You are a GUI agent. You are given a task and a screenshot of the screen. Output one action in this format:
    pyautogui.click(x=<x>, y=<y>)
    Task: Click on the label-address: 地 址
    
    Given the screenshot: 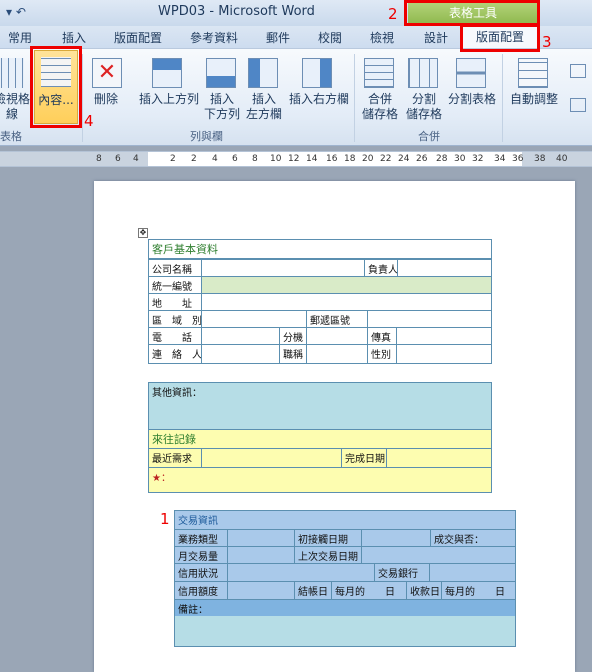 What is the action you would take?
    pyautogui.click(x=175, y=302)
    